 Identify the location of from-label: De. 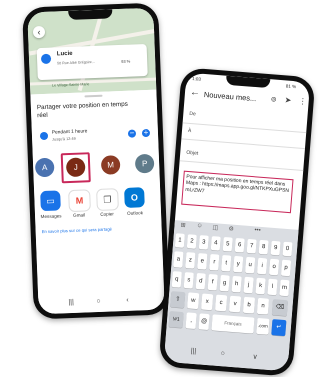
(192, 114).